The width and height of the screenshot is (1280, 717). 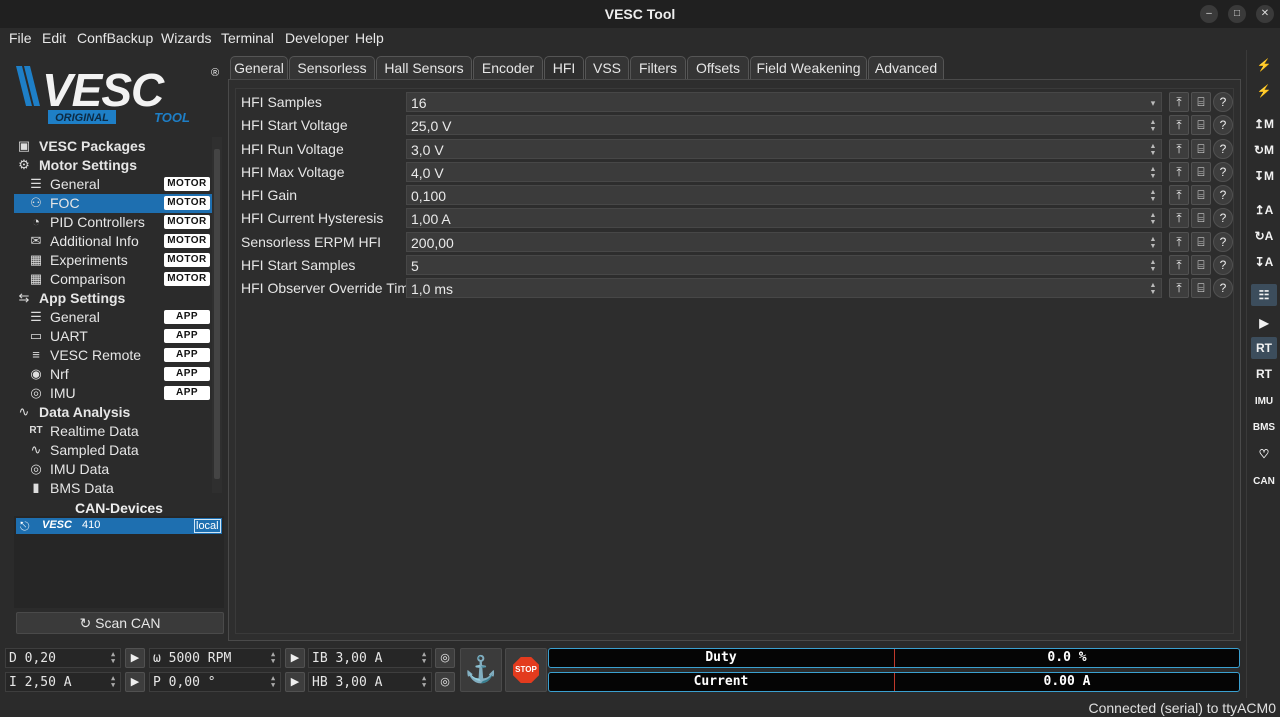 What do you see at coordinates (113, 374) in the screenshot?
I see `tree-app-nrf: ◉ Nrf APP` at bounding box center [113, 374].